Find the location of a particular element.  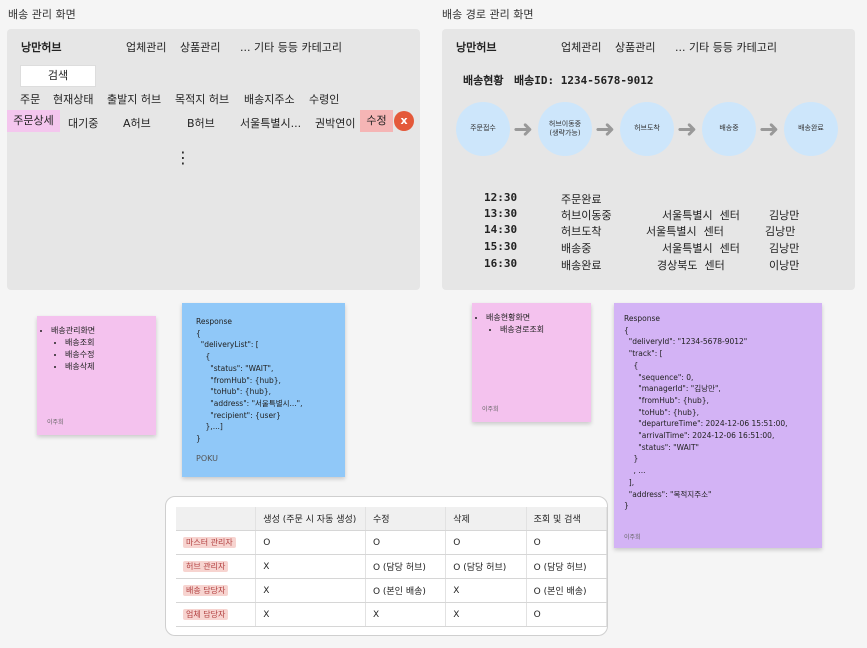

search-button: 검색 is located at coordinates (58, 76).